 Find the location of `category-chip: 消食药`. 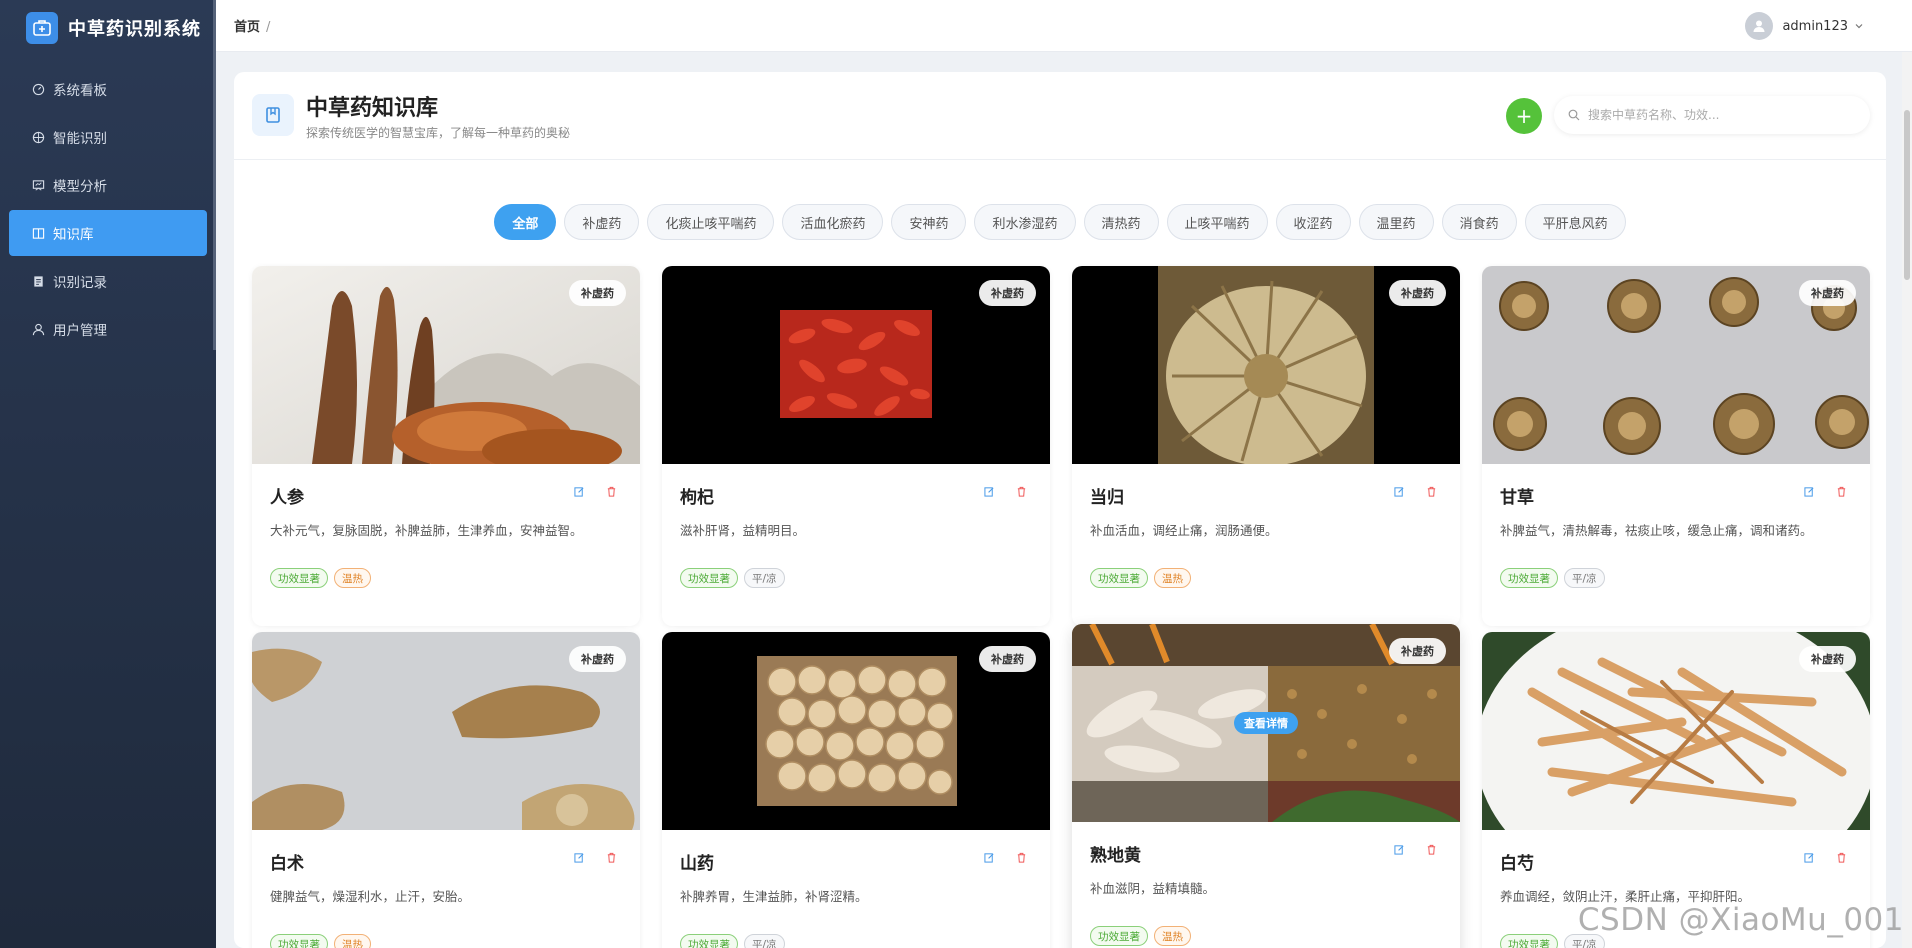

category-chip: 消食药 is located at coordinates (1479, 222).